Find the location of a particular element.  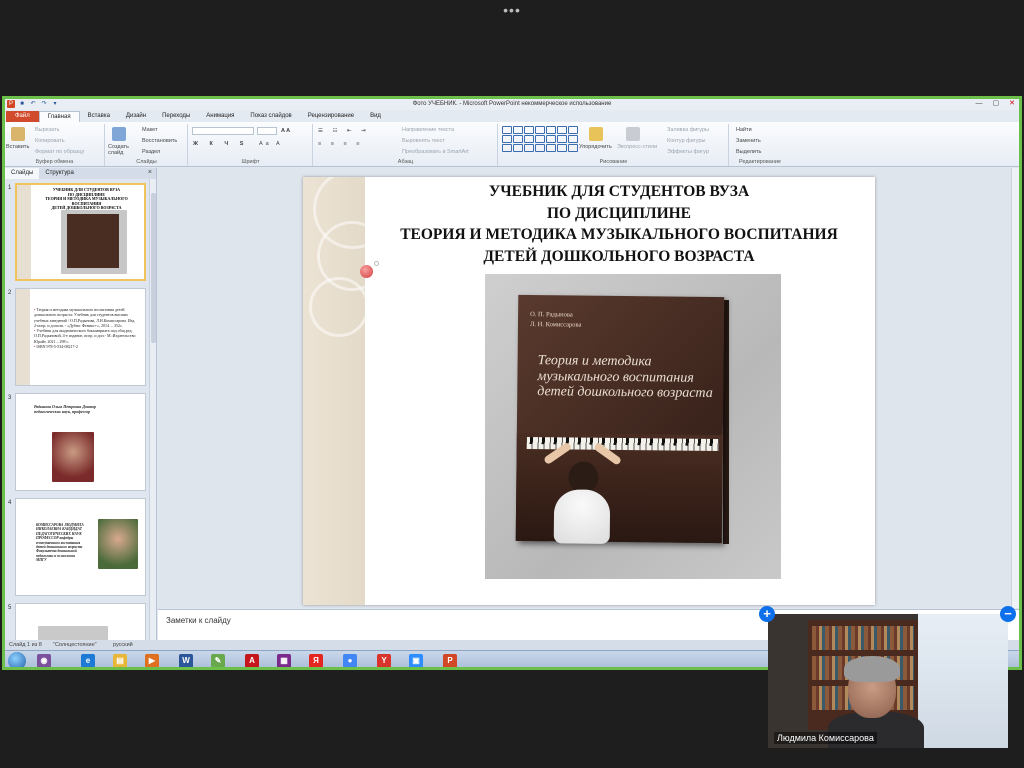

arrange-button: Упорядочить is located at coordinates (595, 147).